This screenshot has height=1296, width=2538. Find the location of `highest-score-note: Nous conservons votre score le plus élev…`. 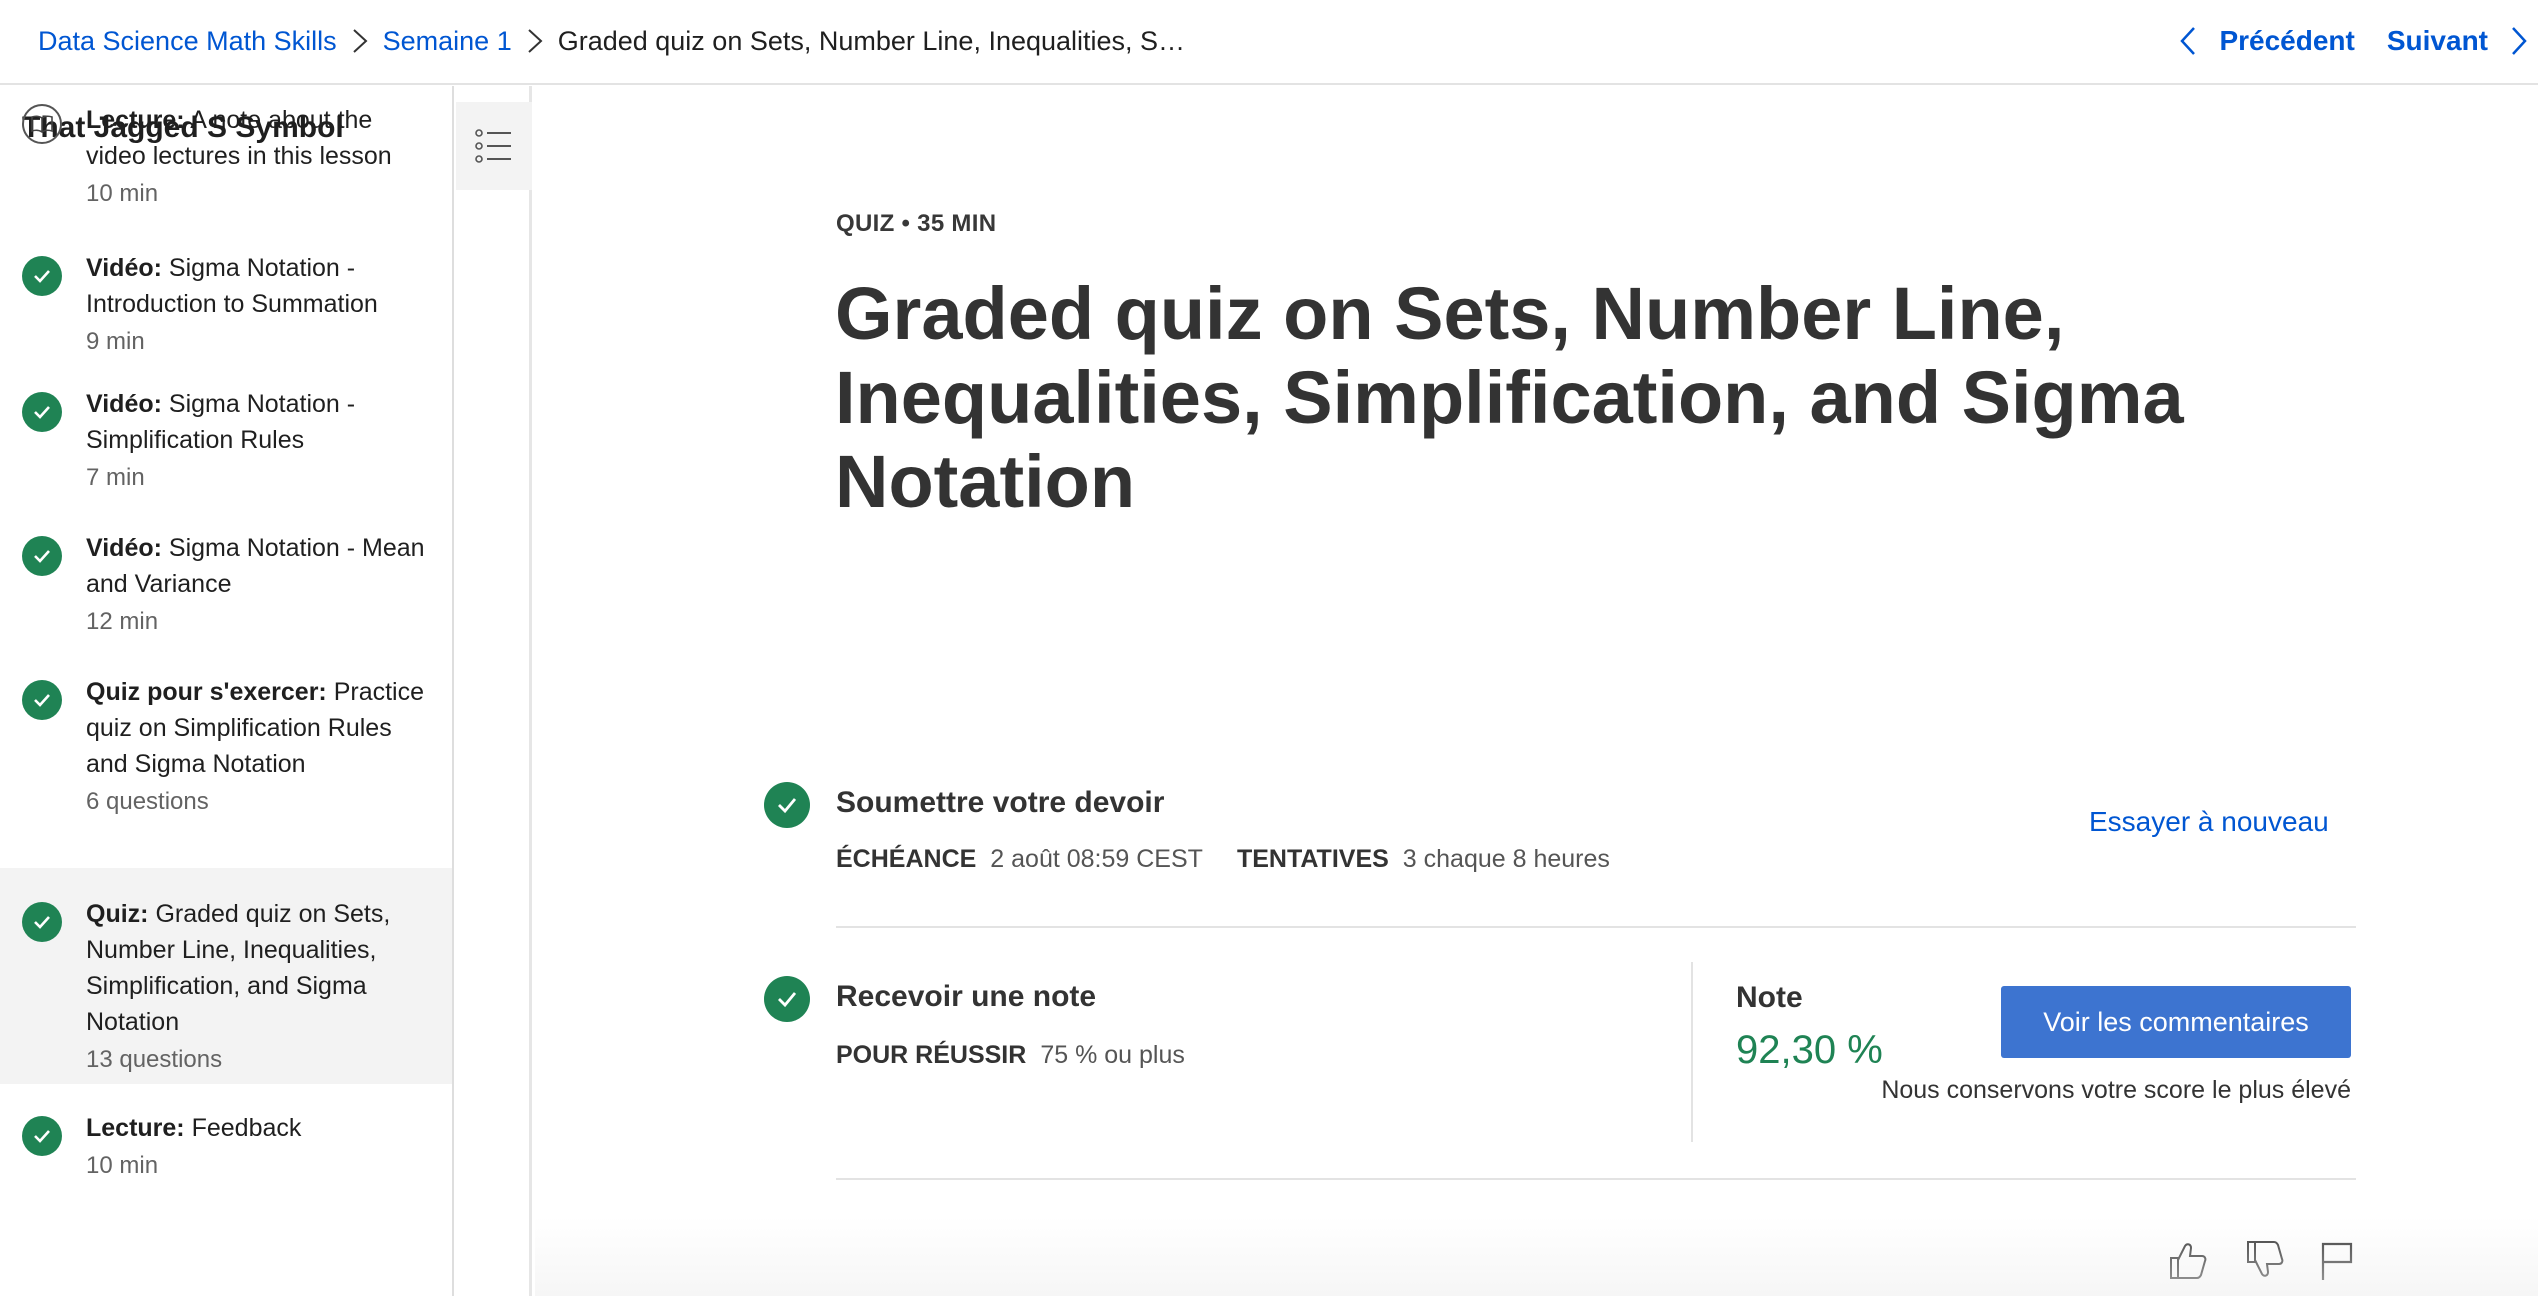

highest-score-note: Nous conservons votre score le plus élev… is located at coordinates (2116, 1090).